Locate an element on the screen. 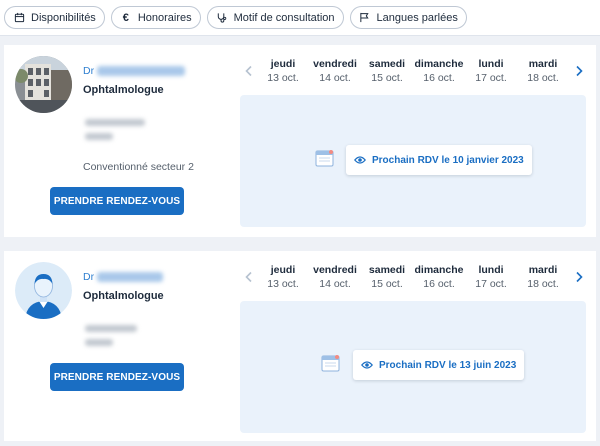 The width and height of the screenshot is (600, 446). convention-sector: Conventionné secteur 2 is located at coordinates (138, 167).